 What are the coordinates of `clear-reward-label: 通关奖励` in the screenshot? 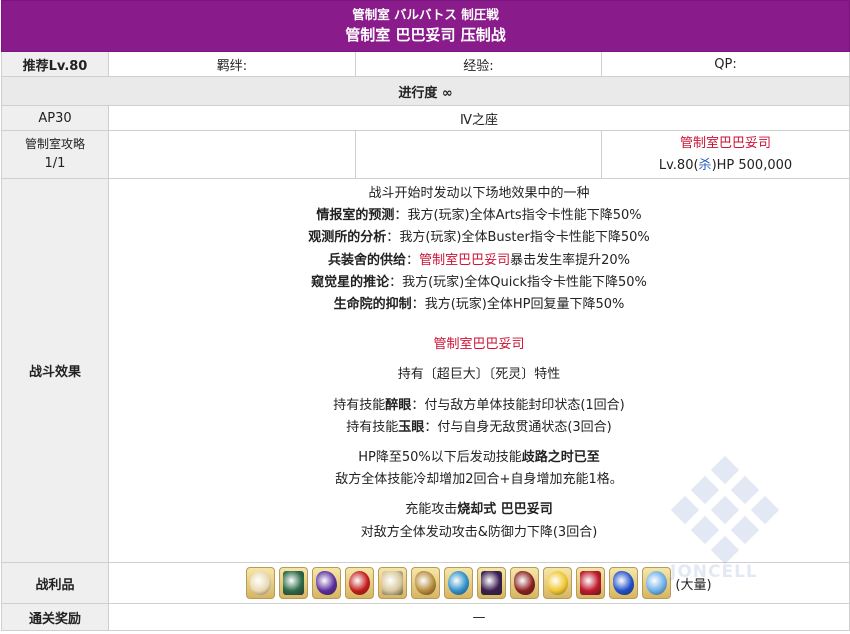 It's located at (55, 617).